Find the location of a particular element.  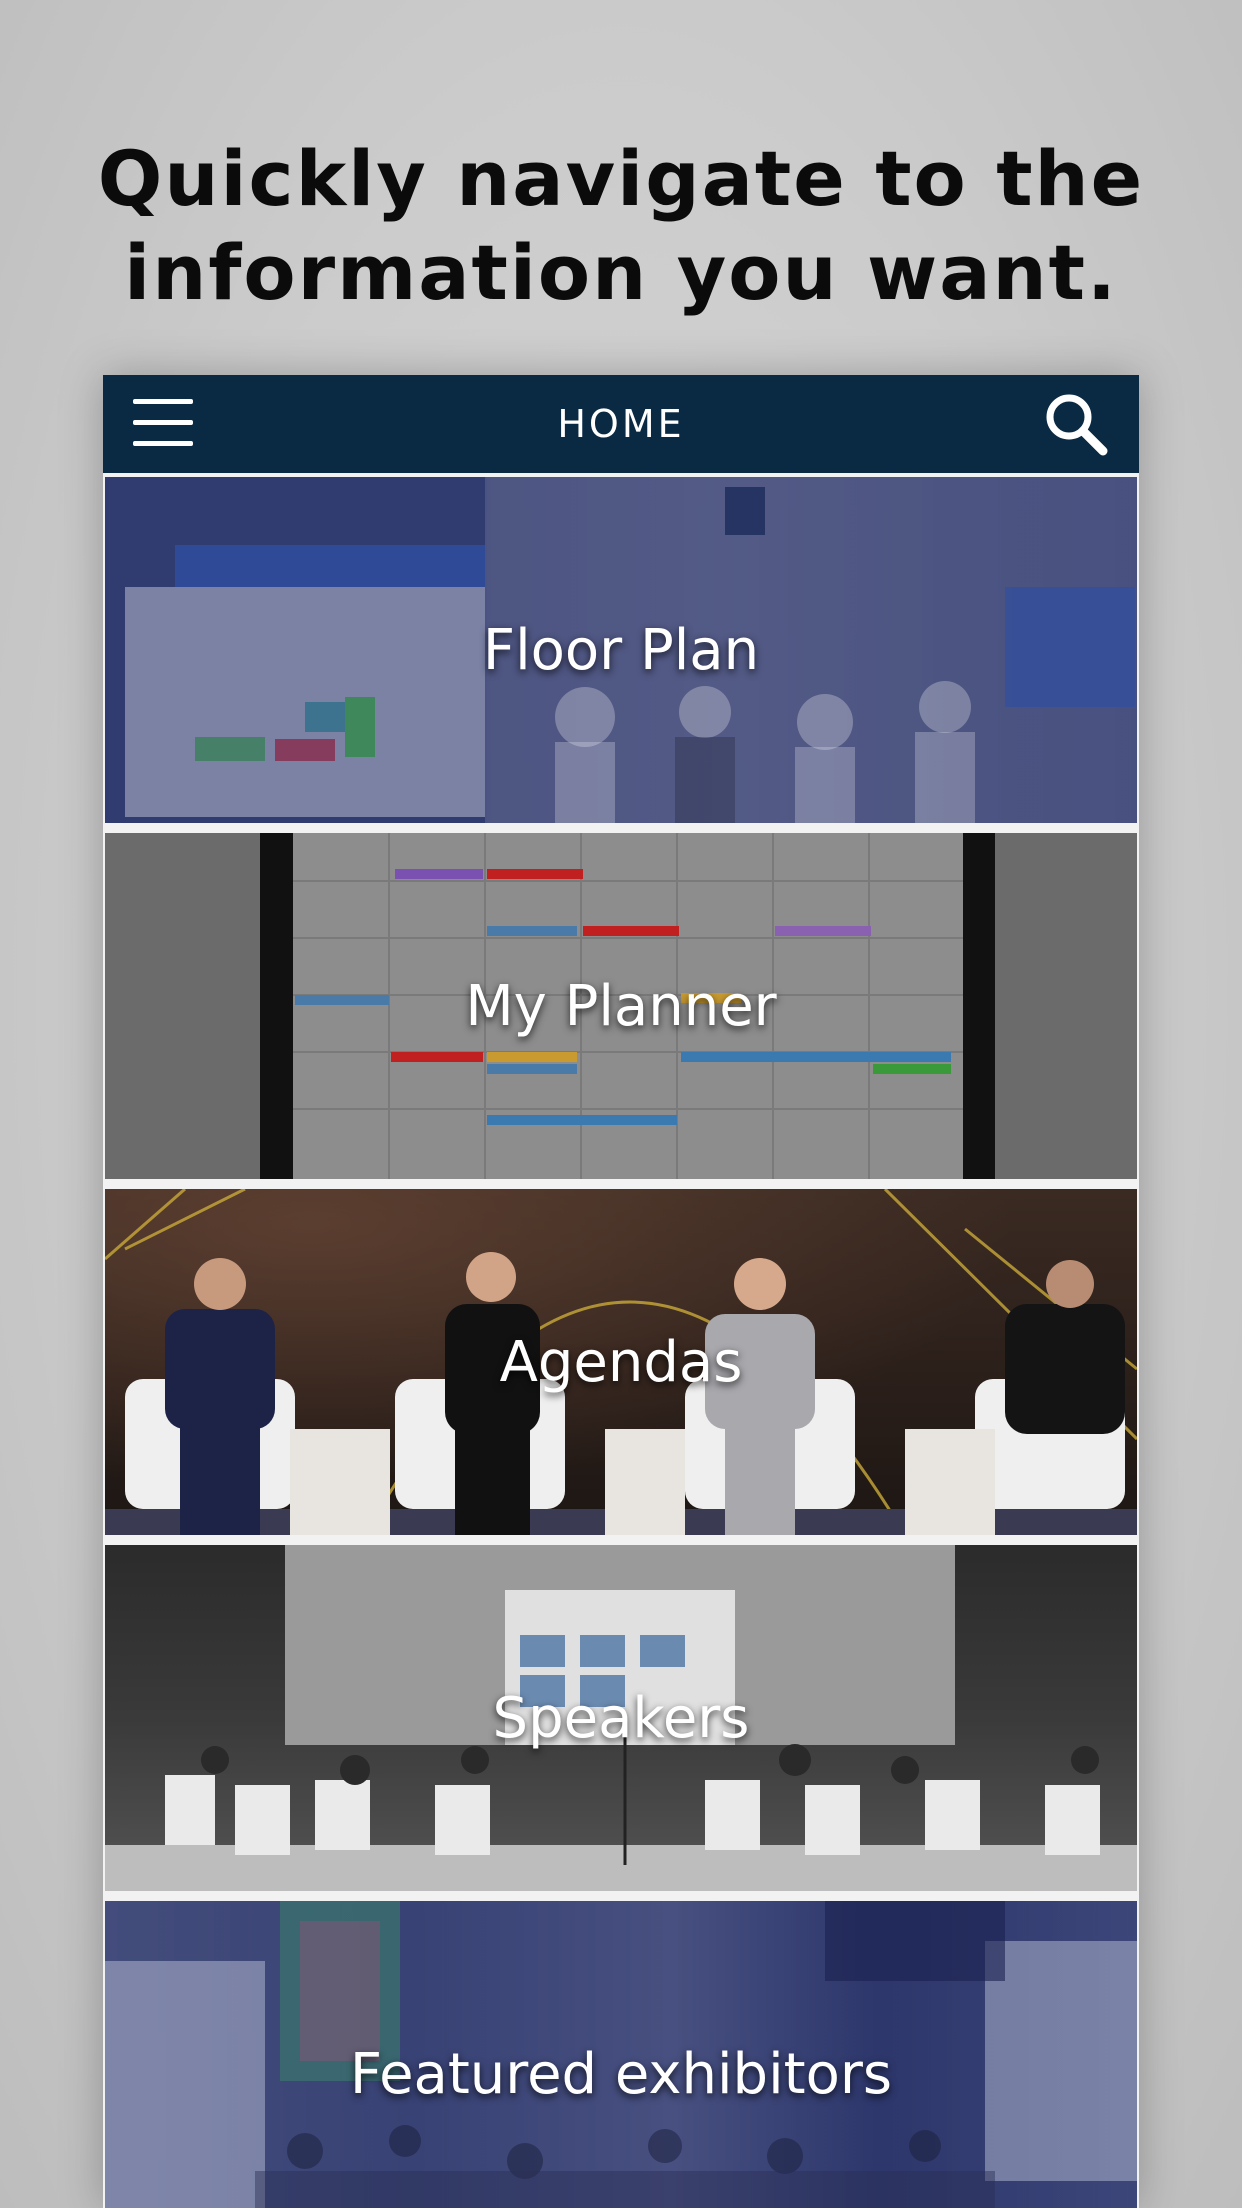

tile-label: Floor Plan is located at coordinates (621, 650).